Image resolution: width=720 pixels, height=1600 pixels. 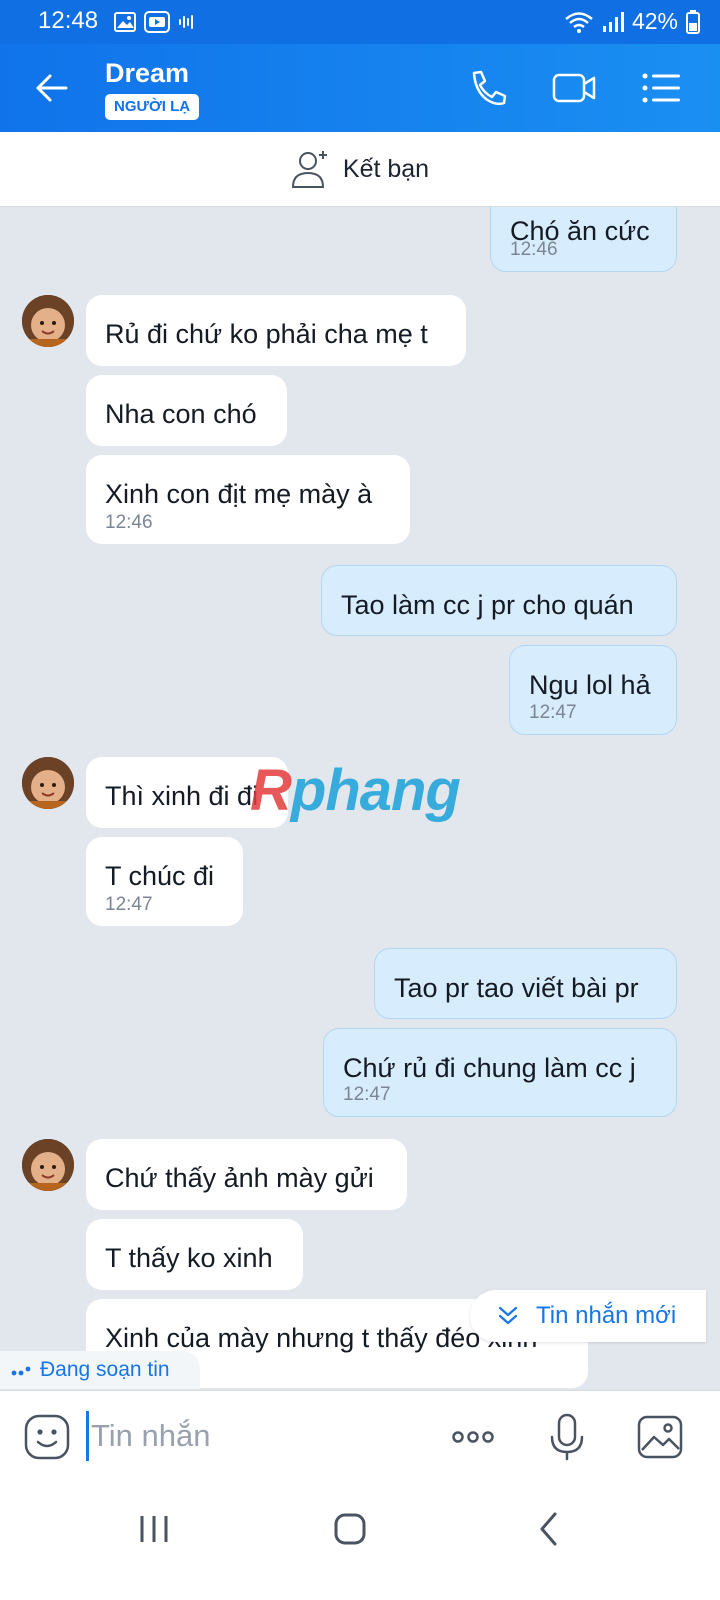 What do you see at coordinates (489, 1068) in the screenshot?
I see `message-text: Chứ rủ đi chung làm cc j` at bounding box center [489, 1068].